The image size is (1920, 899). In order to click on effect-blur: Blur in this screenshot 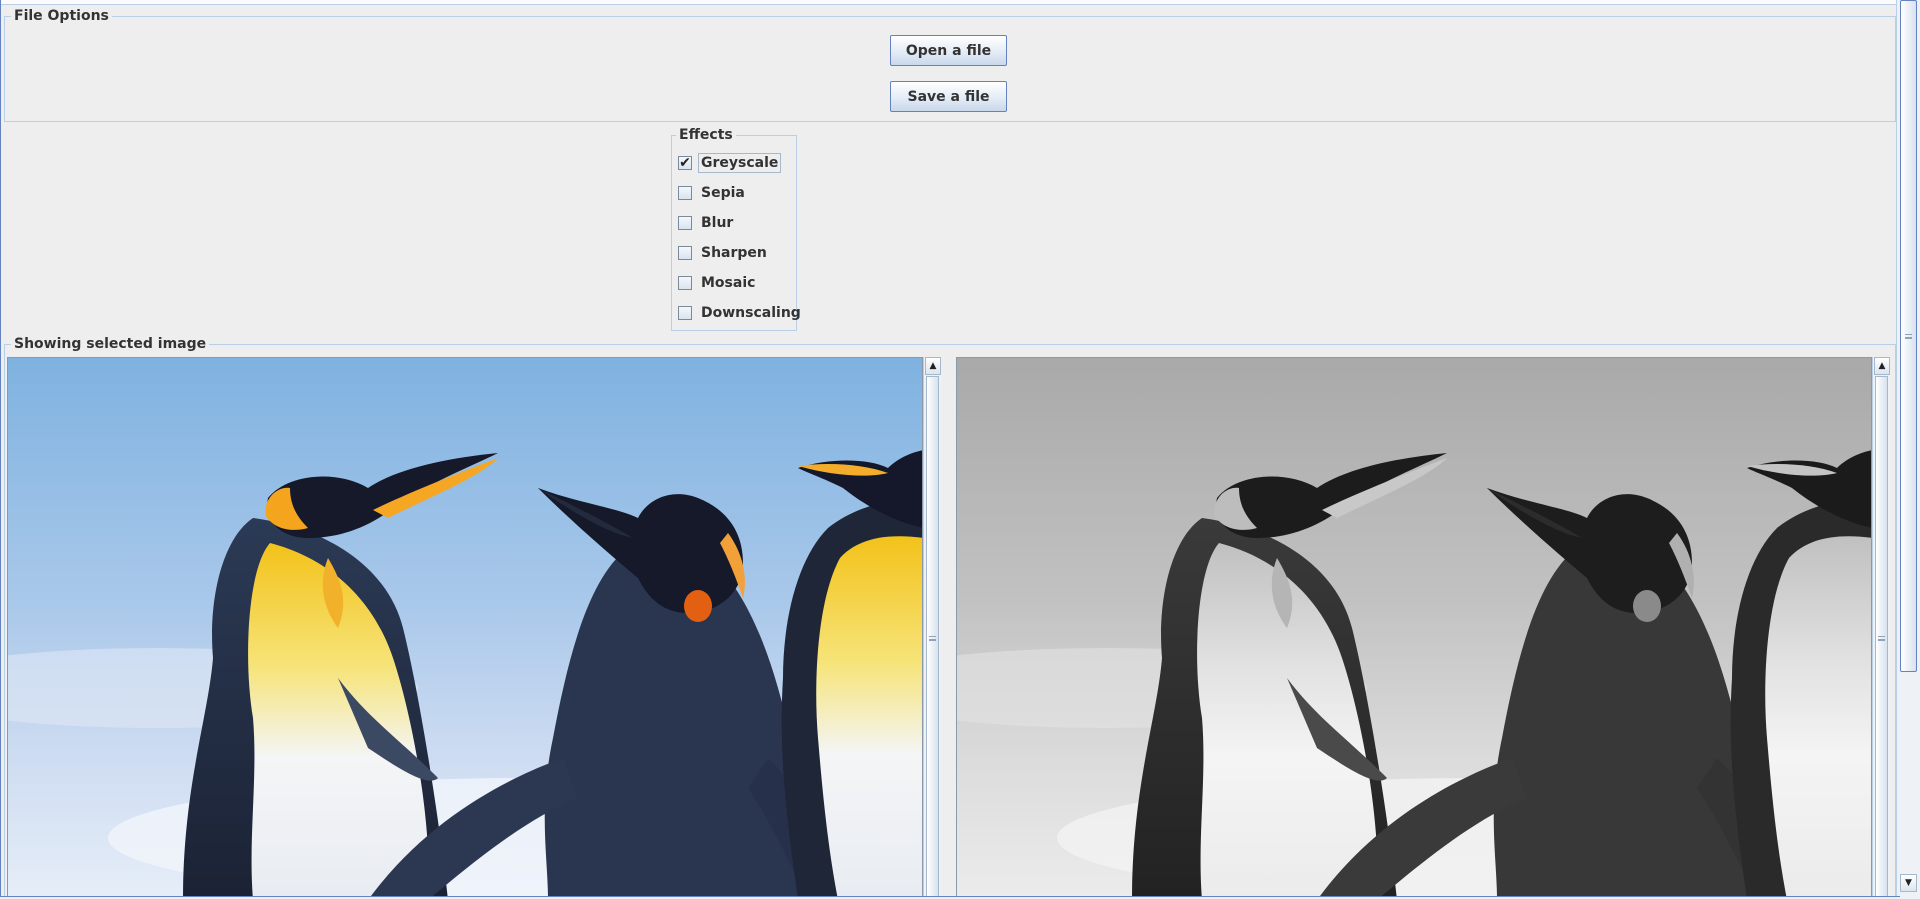, I will do `click(707, 223)`.